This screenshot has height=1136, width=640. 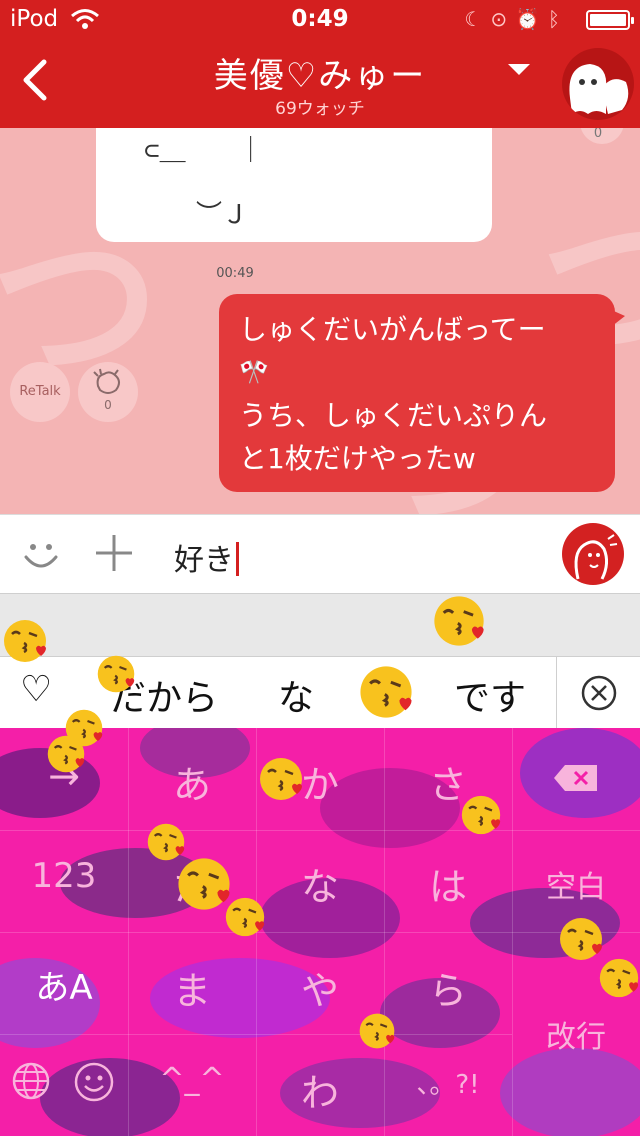 I want to click on key-a: あ, so click(x=192, y=781).